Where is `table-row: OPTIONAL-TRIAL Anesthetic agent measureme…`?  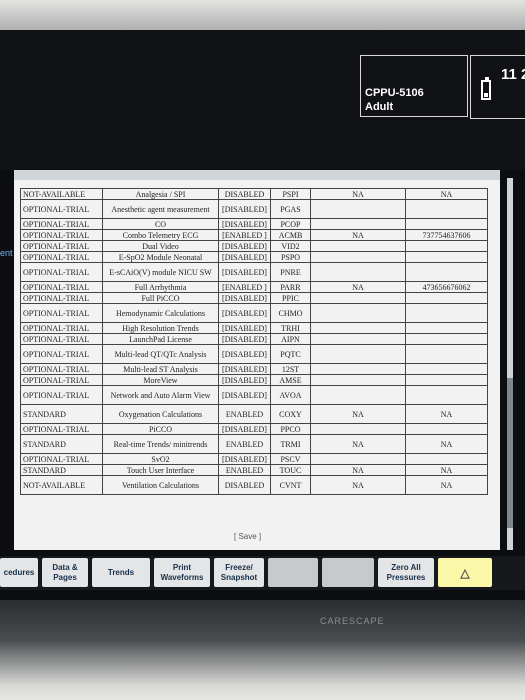
table-row: OPTIONAL-TRIAL Anesthetic agent measureme… is located at coordinates (254, 209).